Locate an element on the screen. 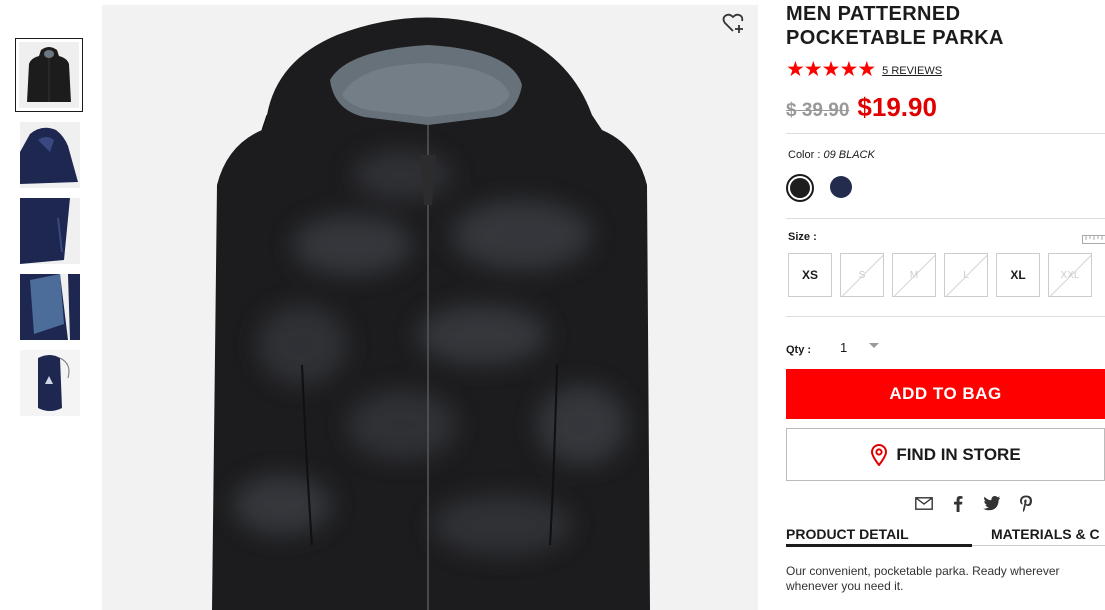  thumbnail-list is located at coordinates (49, 232).